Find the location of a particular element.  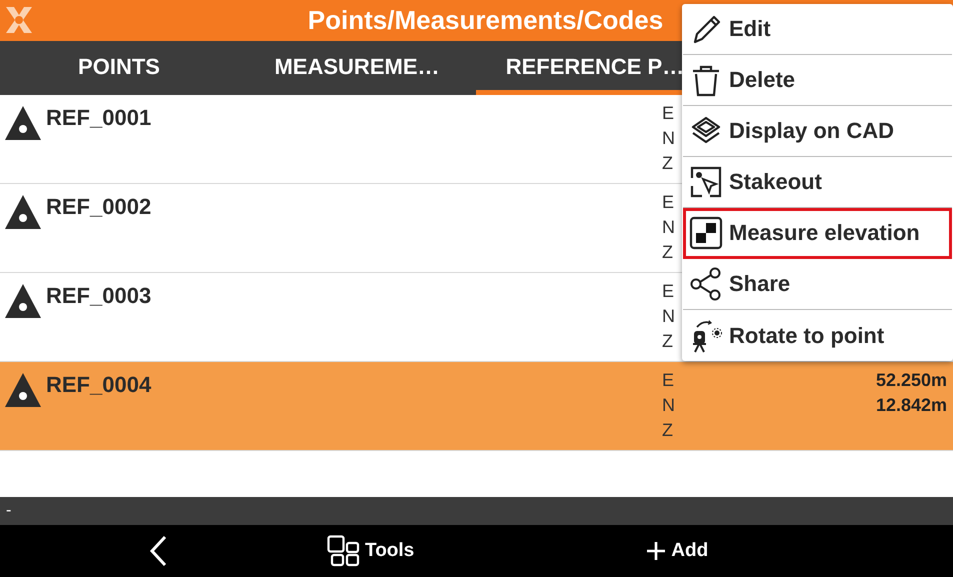

back-icon is located at coordinates (158, 551).